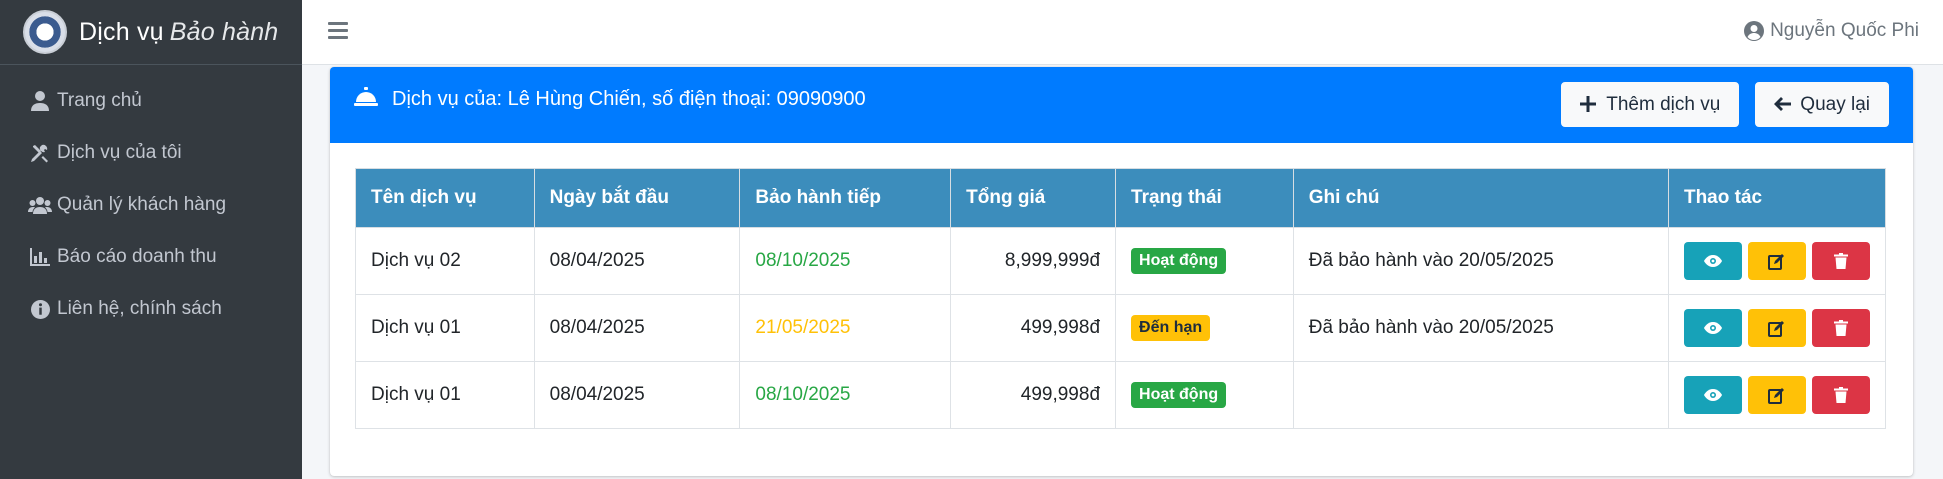 This screenshot has height=479, width=1943. I want to click on add-service-button: Thêm dịch vụ, so click(1650, 104).